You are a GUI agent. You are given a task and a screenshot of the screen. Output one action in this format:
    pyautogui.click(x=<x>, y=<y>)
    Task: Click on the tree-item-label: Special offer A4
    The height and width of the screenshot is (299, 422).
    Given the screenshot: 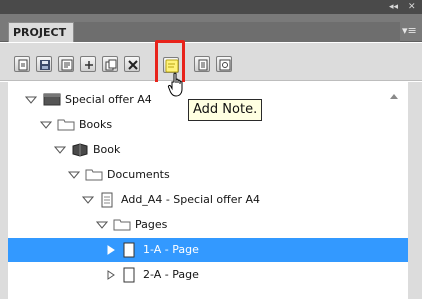 What is the action you would take?
    pyautogui.click(x=108, y=99)
    